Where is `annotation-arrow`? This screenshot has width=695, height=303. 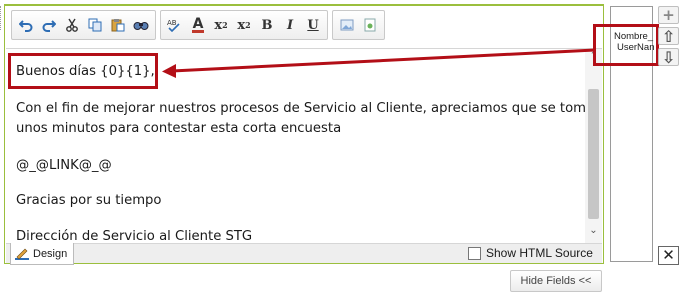
annotation-arrow is located at coordinates (379, 63).